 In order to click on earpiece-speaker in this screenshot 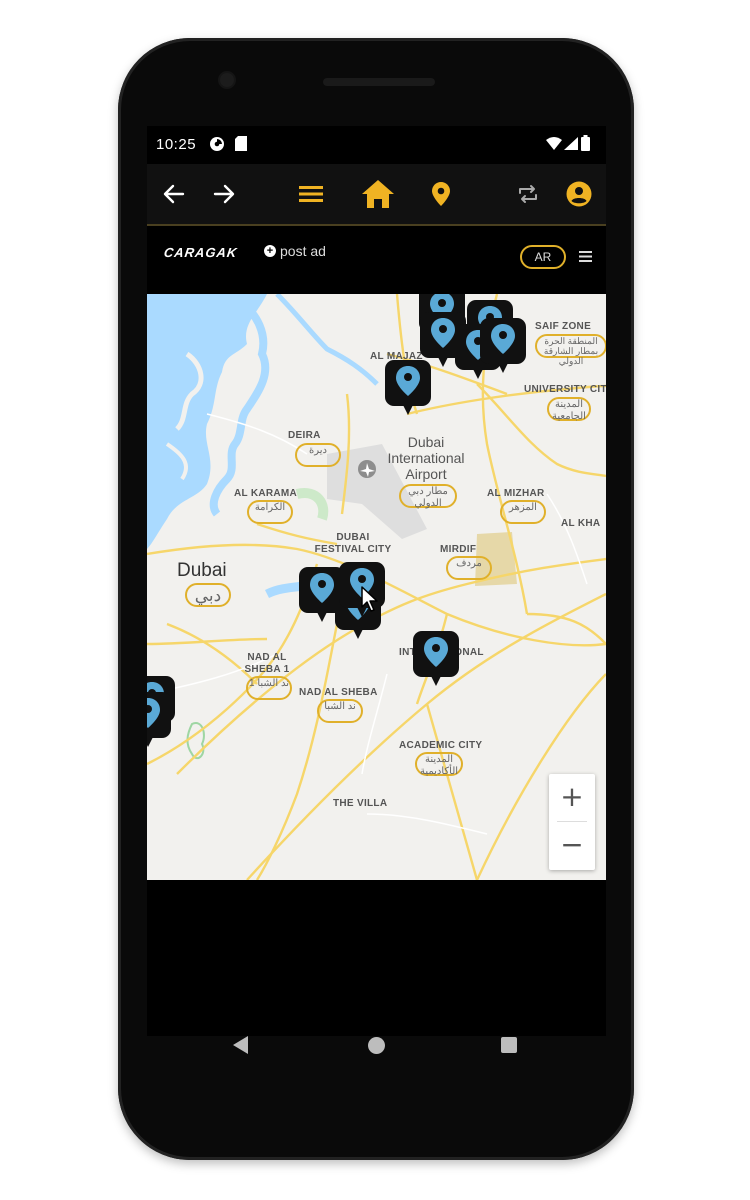, I will do `click(379, 82)`.